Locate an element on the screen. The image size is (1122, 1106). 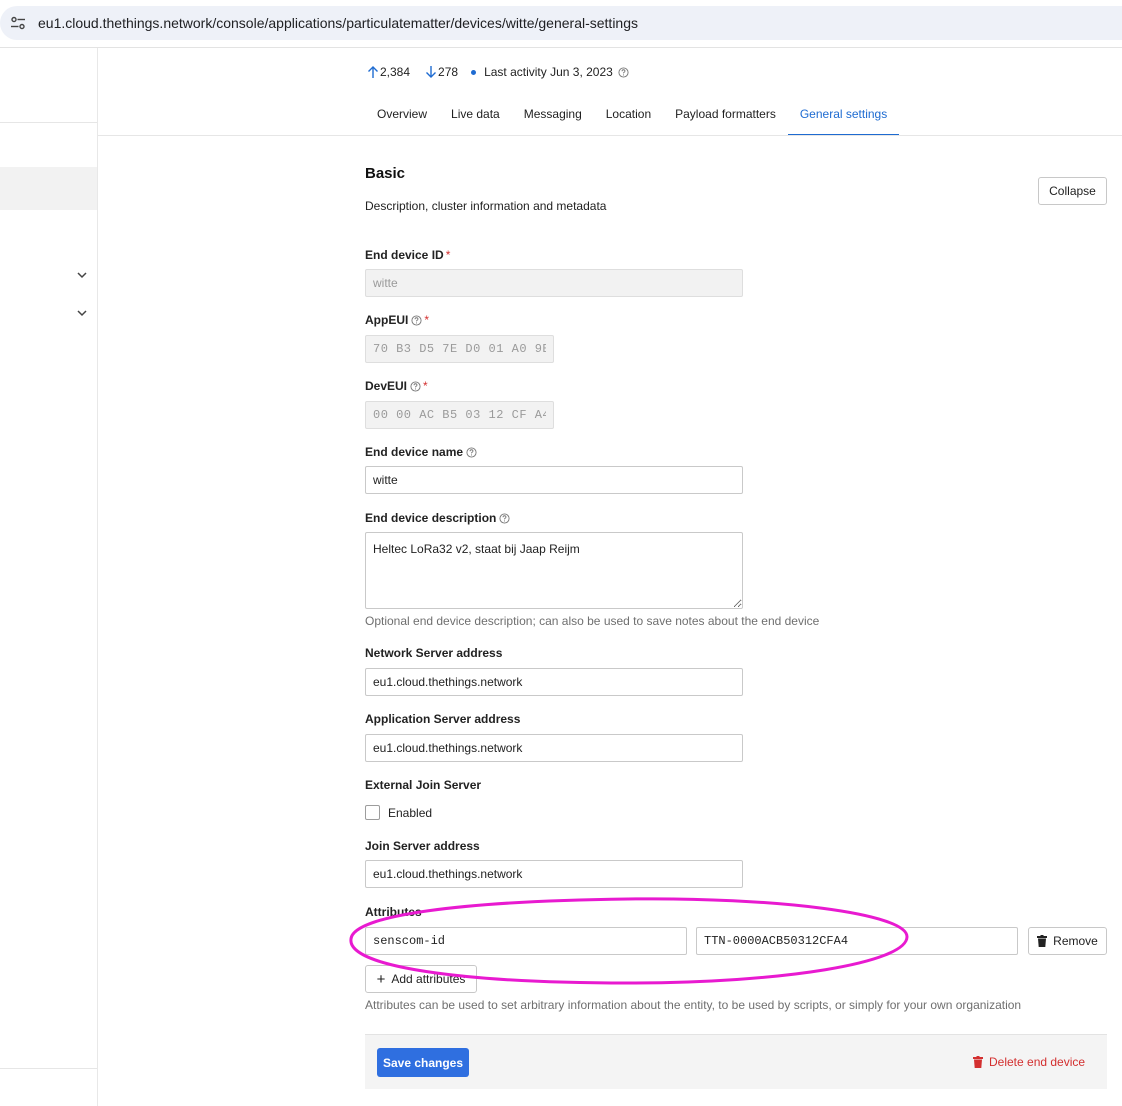
last-activity: Last activity Jun 3, 2023 is located at coordinates (548, 72).